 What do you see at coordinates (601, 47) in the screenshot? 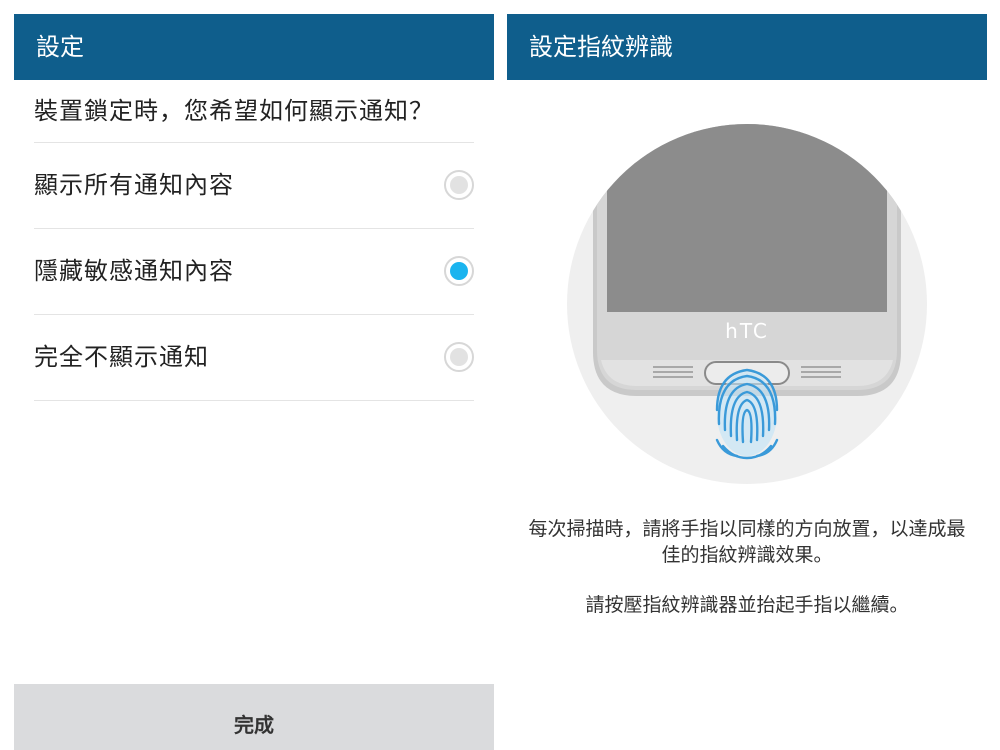
I see `page-title: 設定指紋辨識` at bounding box center [601, 47].